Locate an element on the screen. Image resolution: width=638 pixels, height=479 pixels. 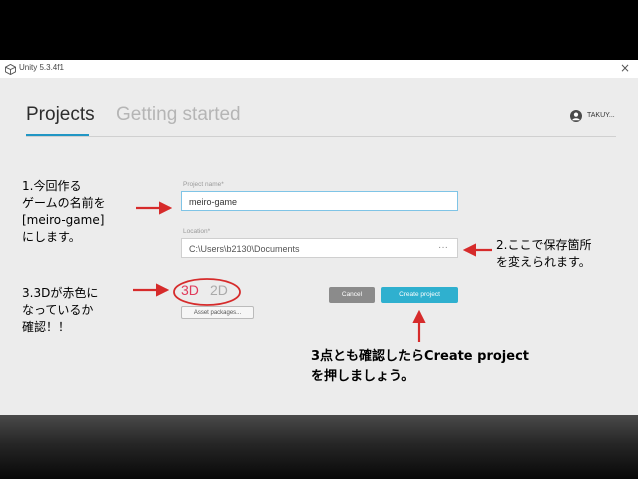
header-divider is located at coordinates (321, 136).